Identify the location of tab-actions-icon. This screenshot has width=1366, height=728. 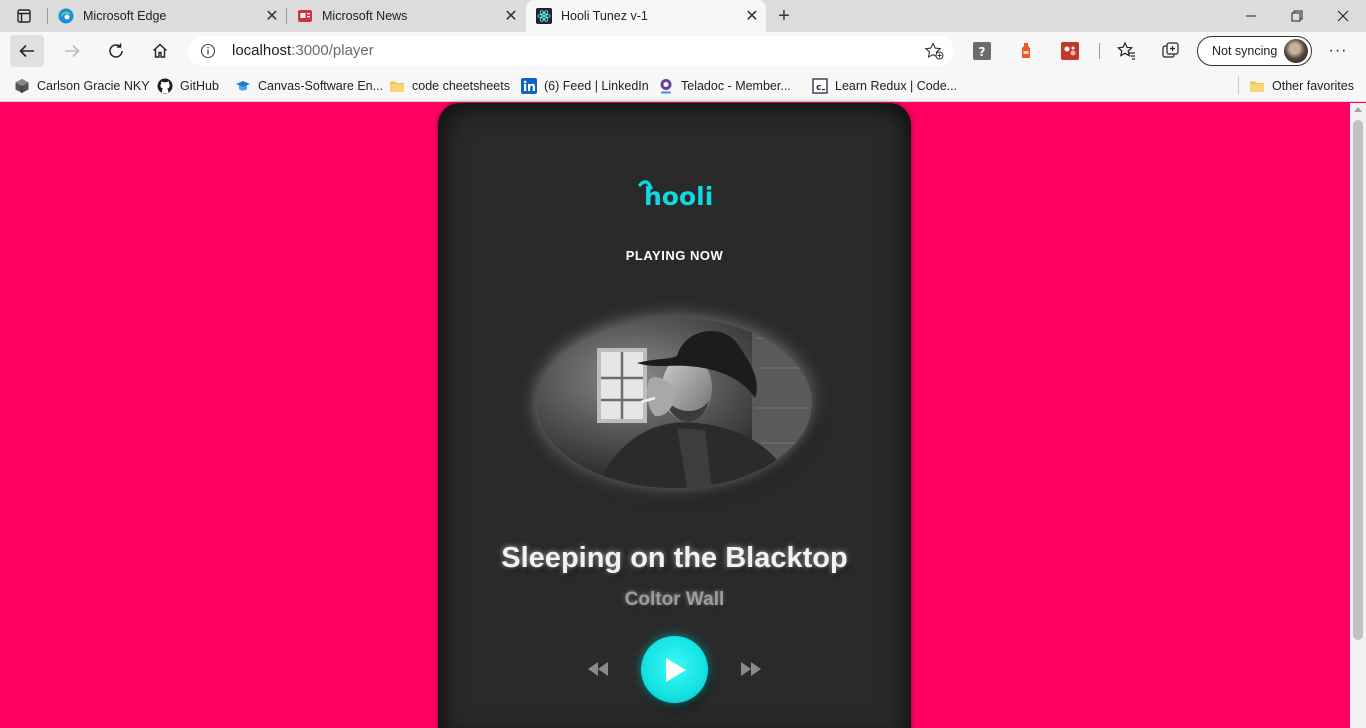
(24, 16).